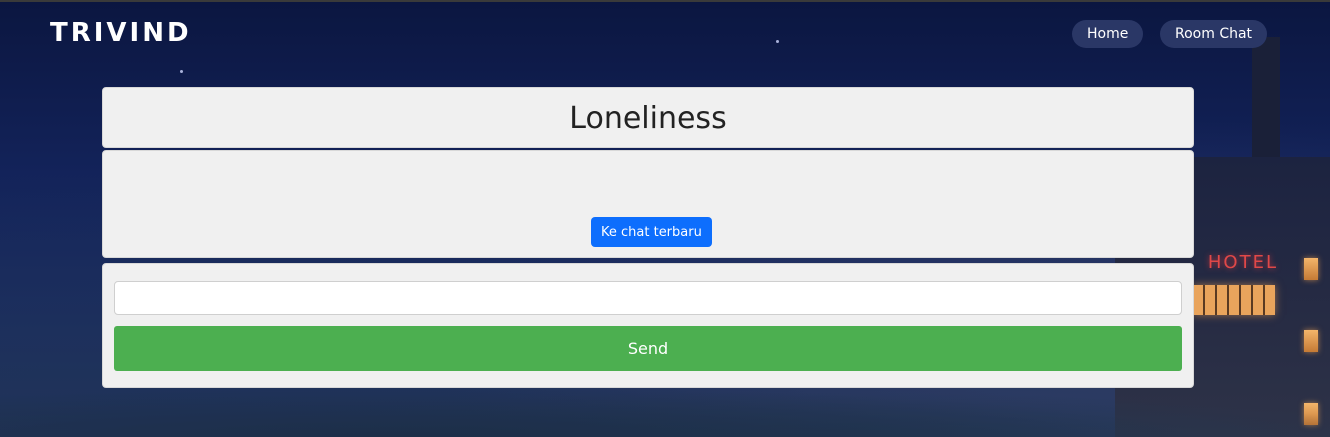 This screenshot has height=437, width=1330. What do you see at coordinates (651, 232) in the screenshot?
I see `jump-to-latest-button: Ke chat terbaru` at bounding box center [651, 232].